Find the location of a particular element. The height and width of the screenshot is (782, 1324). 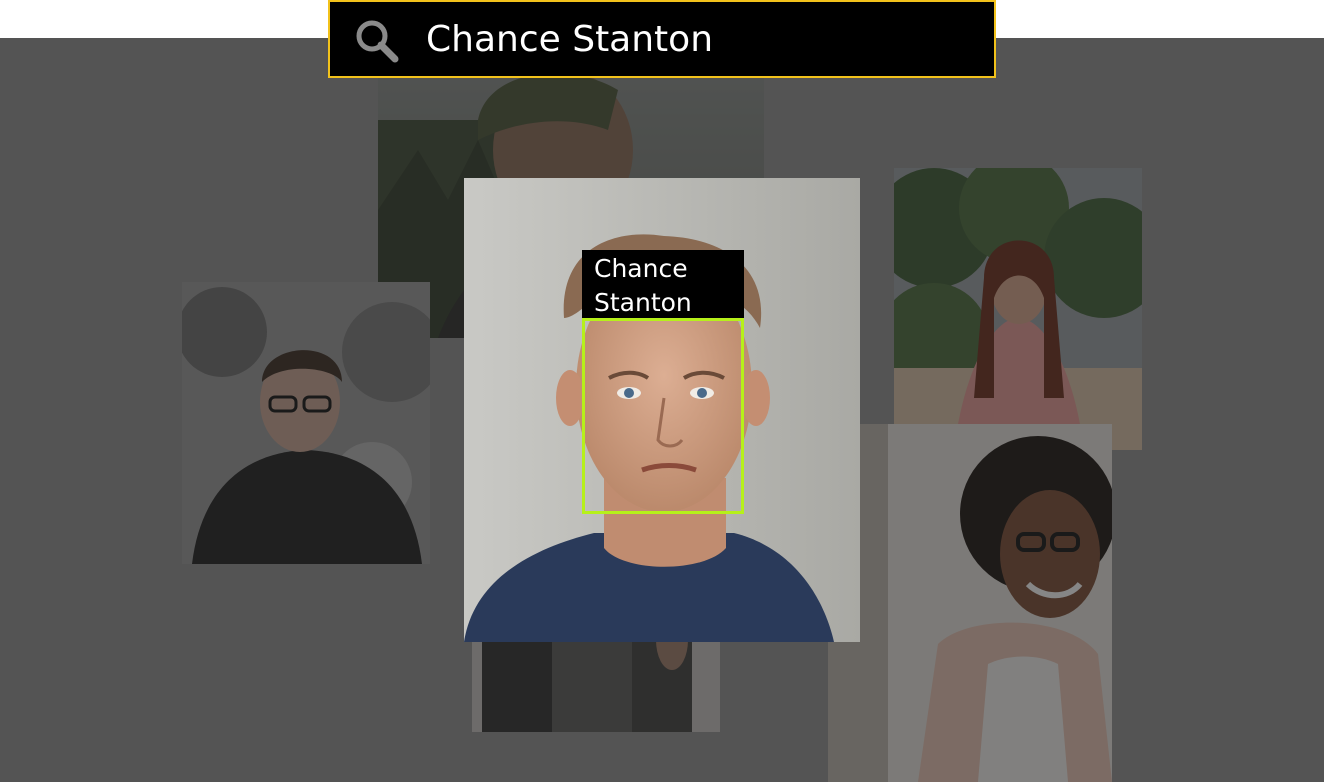

face-detection-box is located at coordinates (663, 416).